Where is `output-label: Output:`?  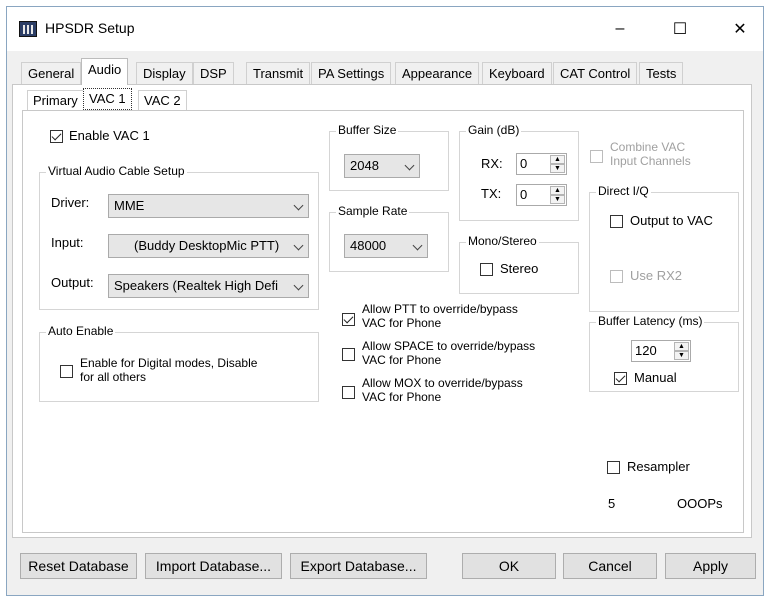
output-label: Output: is located at coordinates (72, 282).